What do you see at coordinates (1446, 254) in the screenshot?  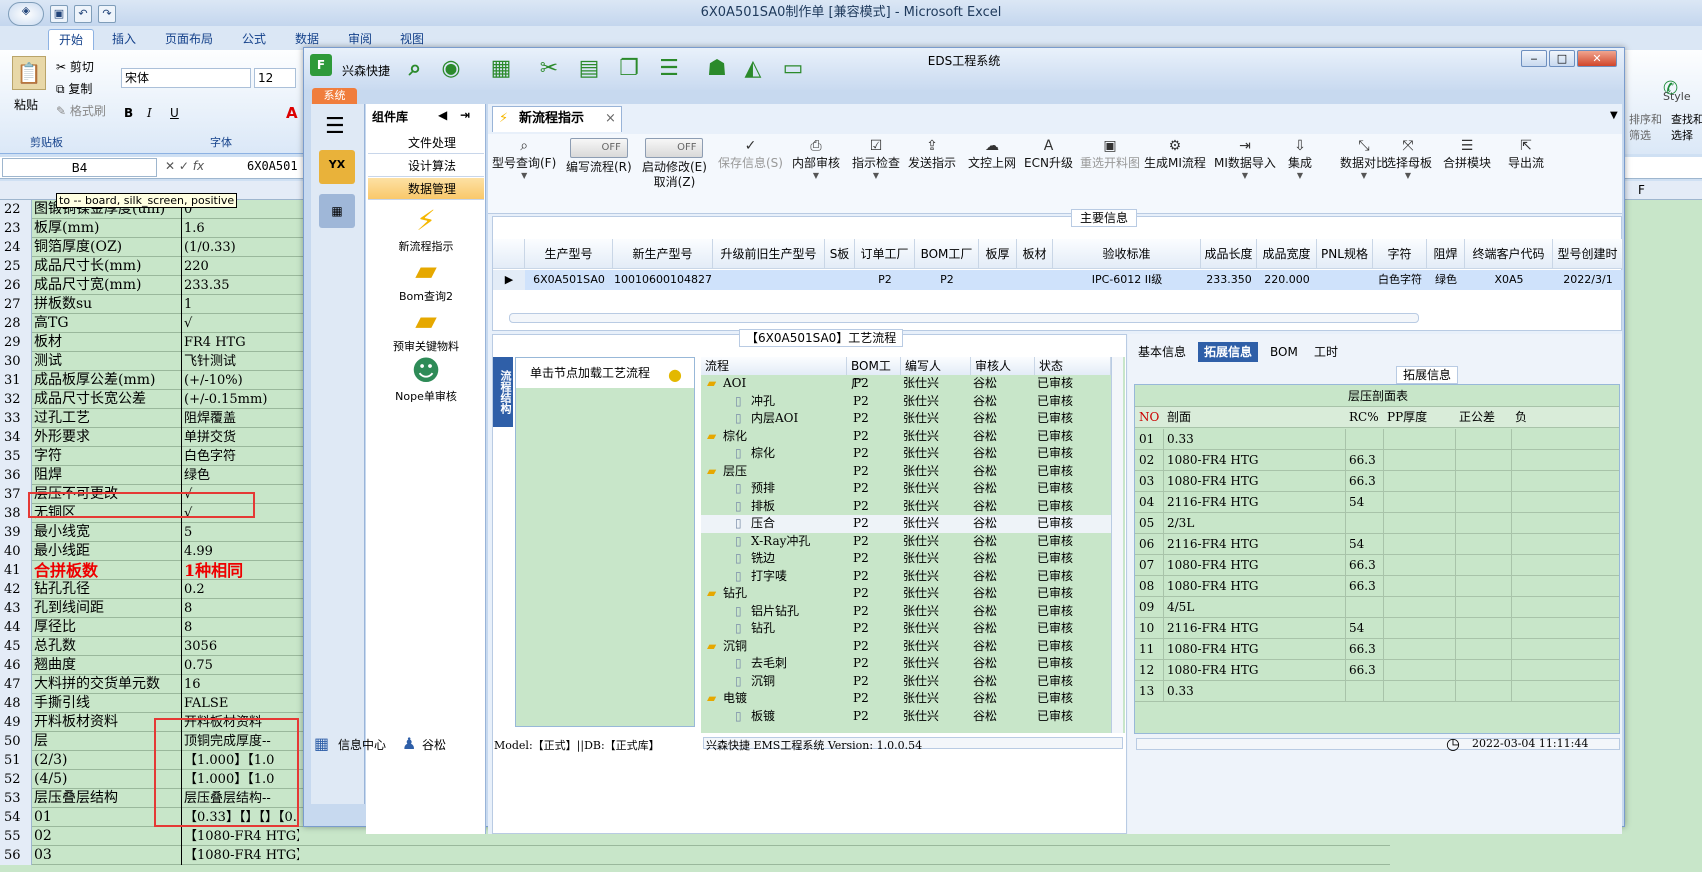 I see `grid-header-cell: 阻焊` at bounding box center [1446, 254].